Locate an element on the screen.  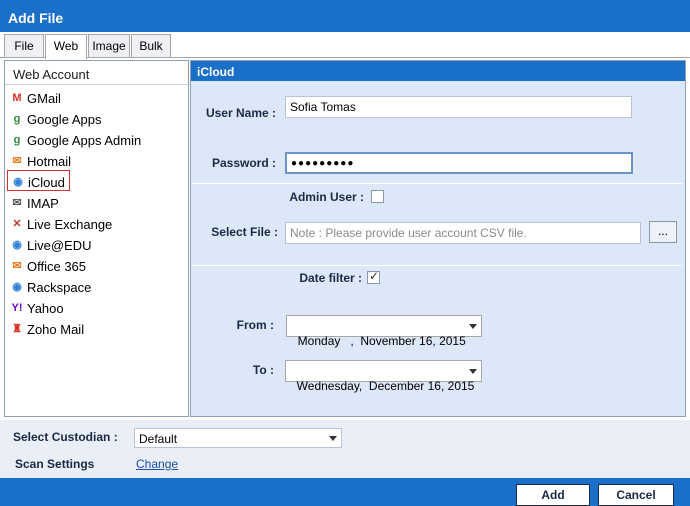
web-account-item-google-apps-admin: g Google Apps Admin is located at coordinates (76, 138).